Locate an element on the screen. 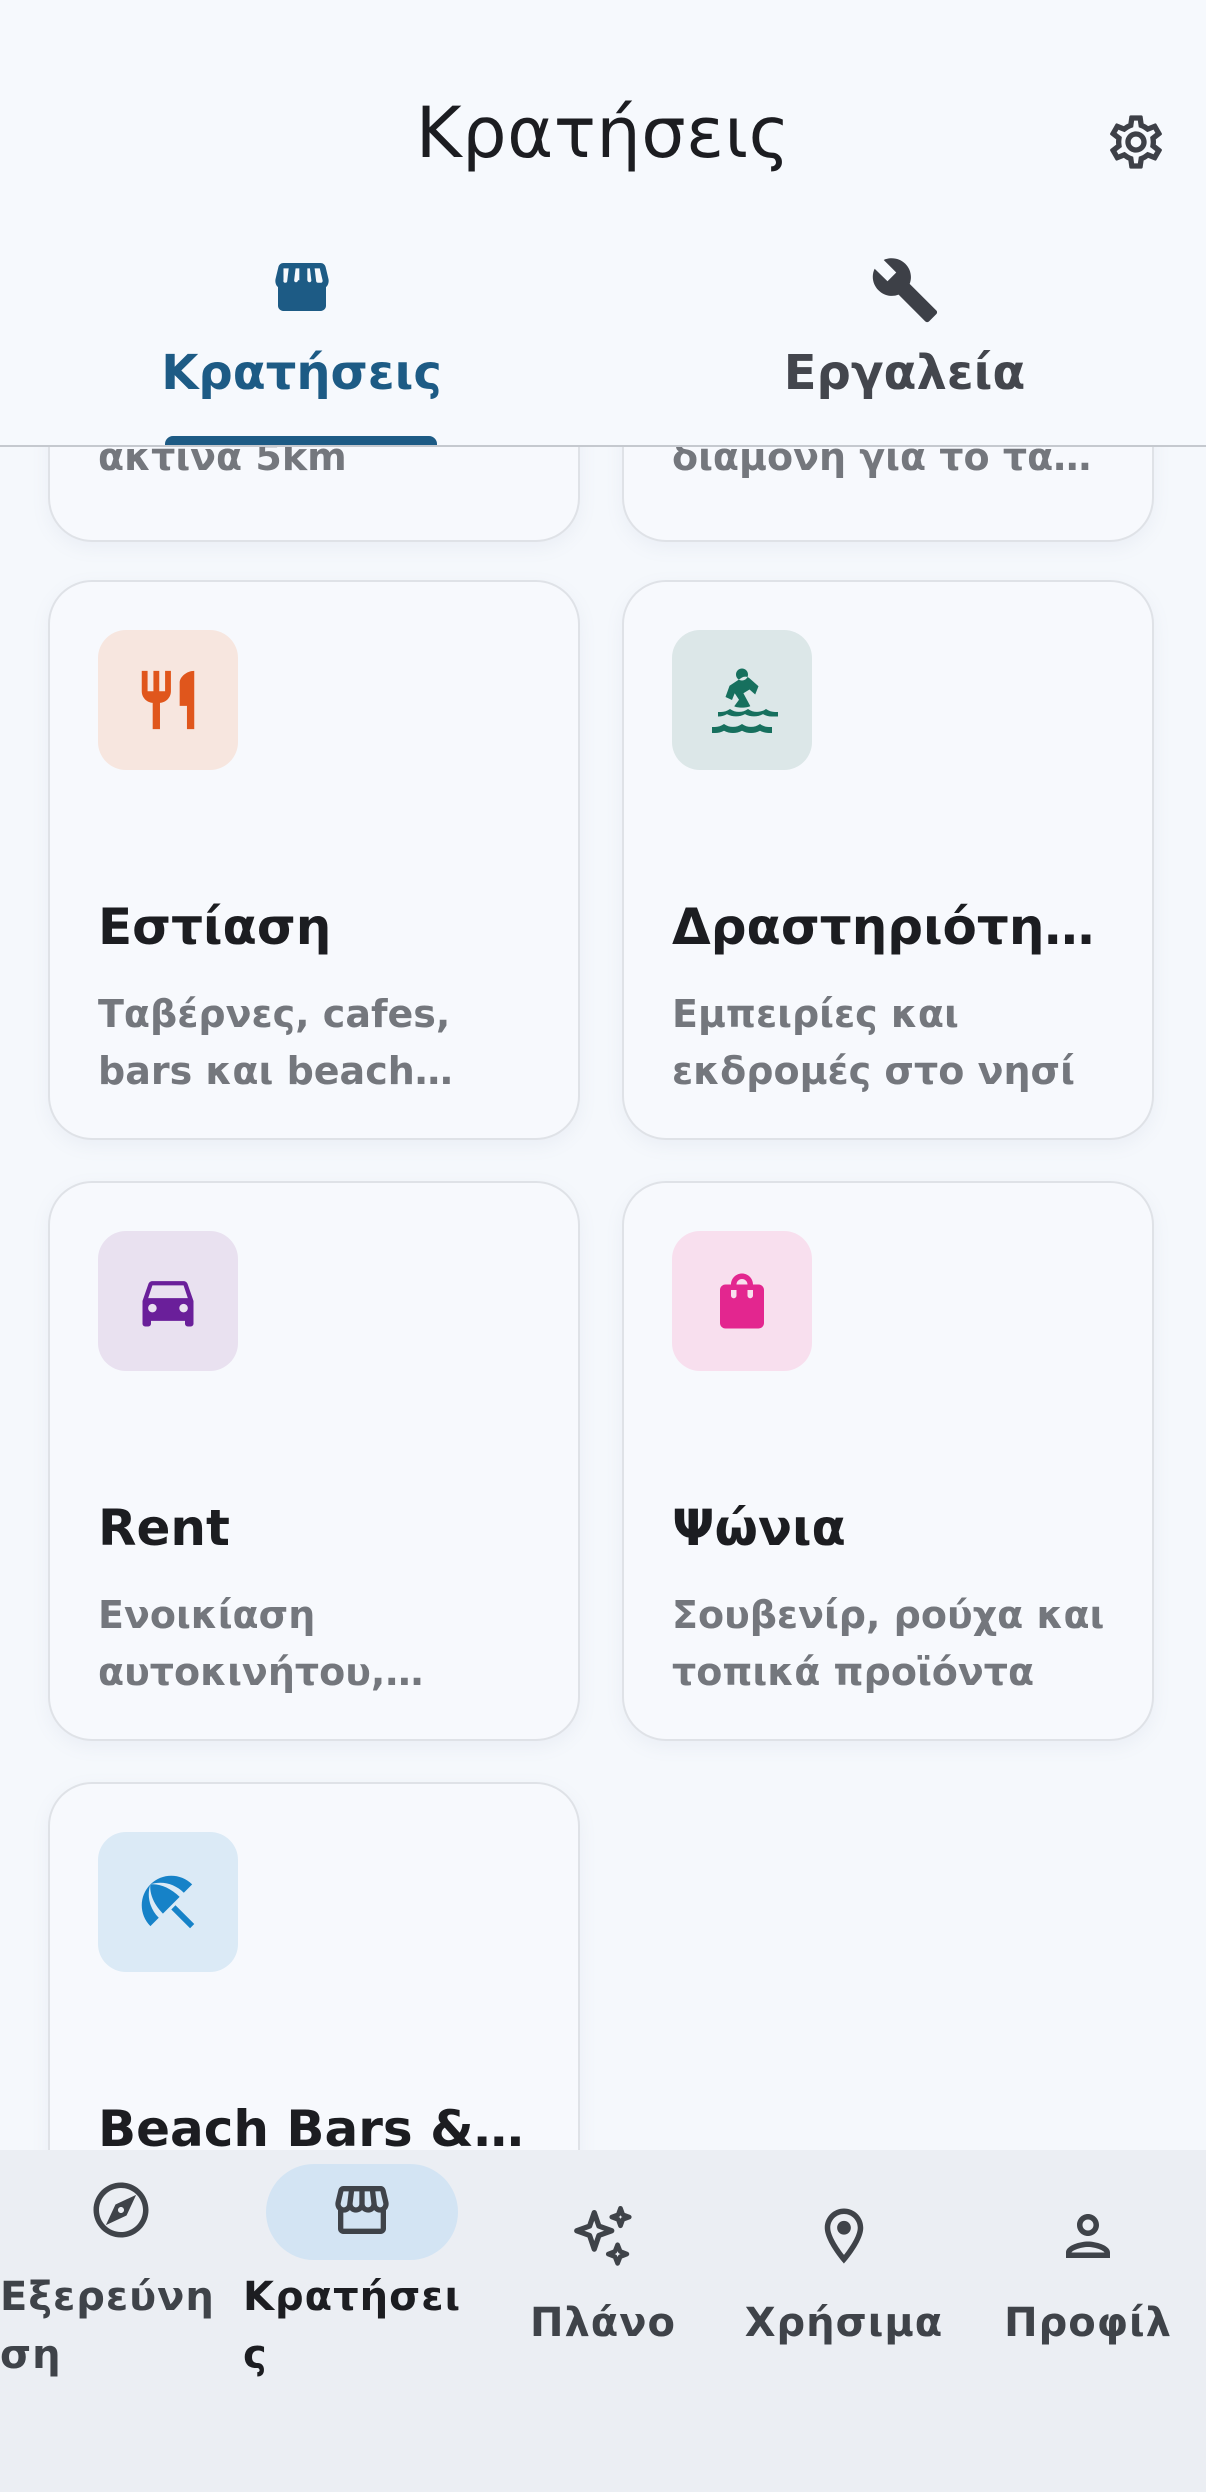 The height and width of the screenshot is (2492, 1206). category-card-title: Beach Bars & Clubs is located at coordinates (318, 2125).